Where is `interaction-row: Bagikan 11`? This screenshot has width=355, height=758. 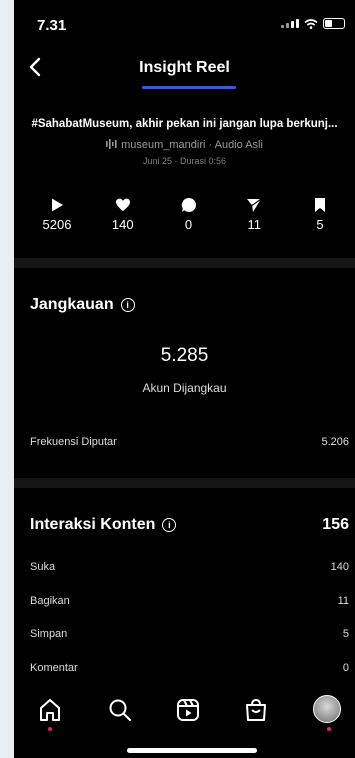
interaction-row: Bagikan 11 is located at coordinates (189, 601).